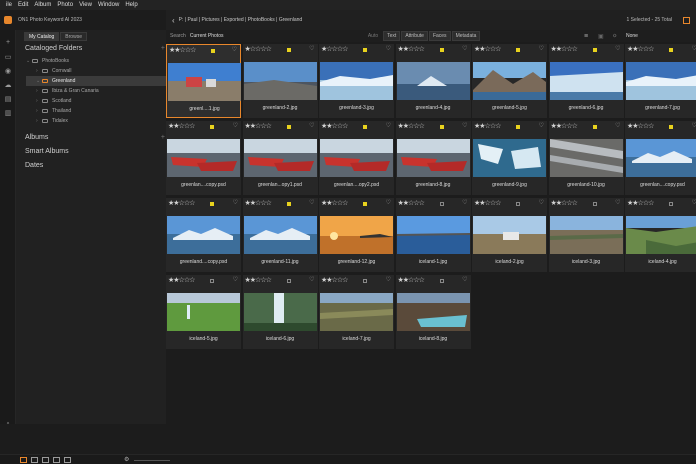  I want to click on menu-item: View, so click(85, 5).